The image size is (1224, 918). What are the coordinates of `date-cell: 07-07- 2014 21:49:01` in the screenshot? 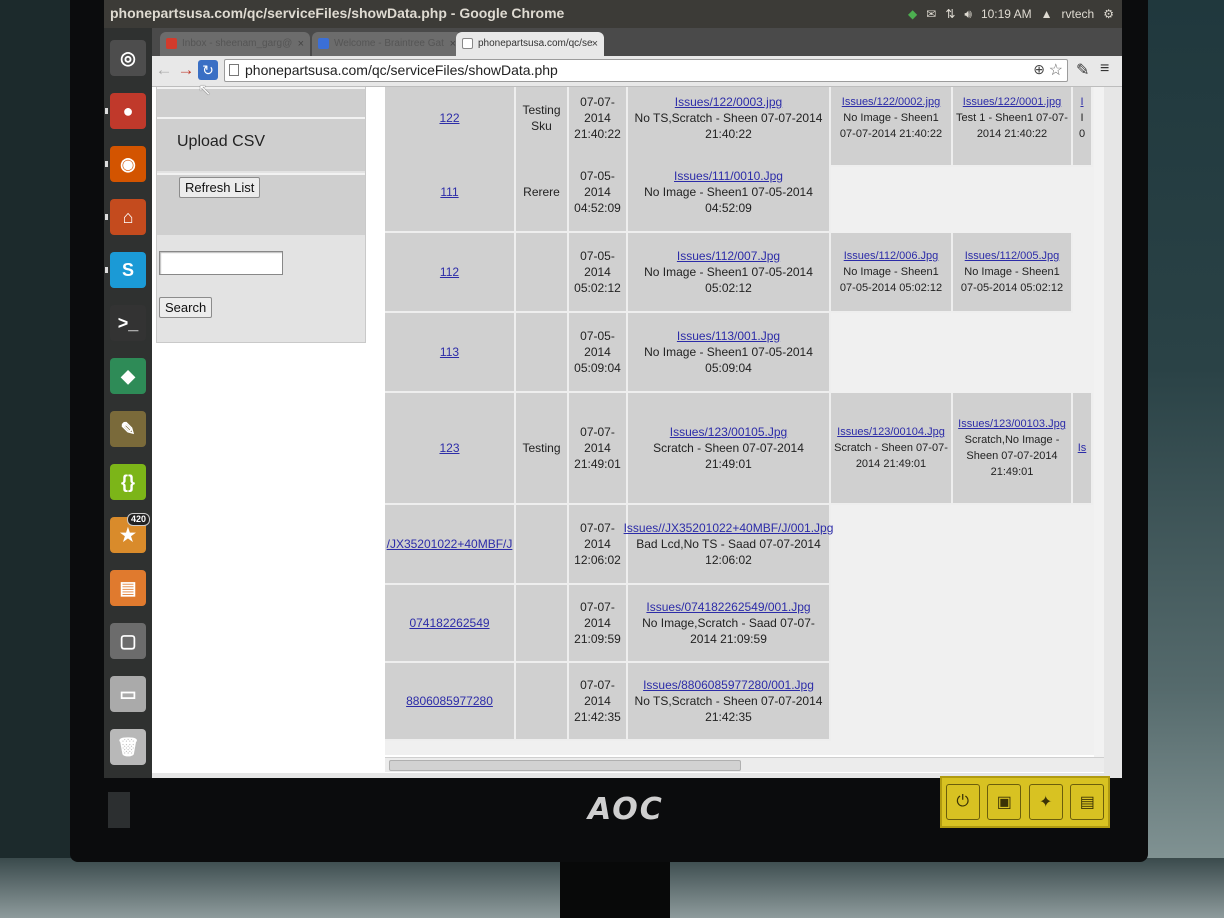 It's located at (598, 449).